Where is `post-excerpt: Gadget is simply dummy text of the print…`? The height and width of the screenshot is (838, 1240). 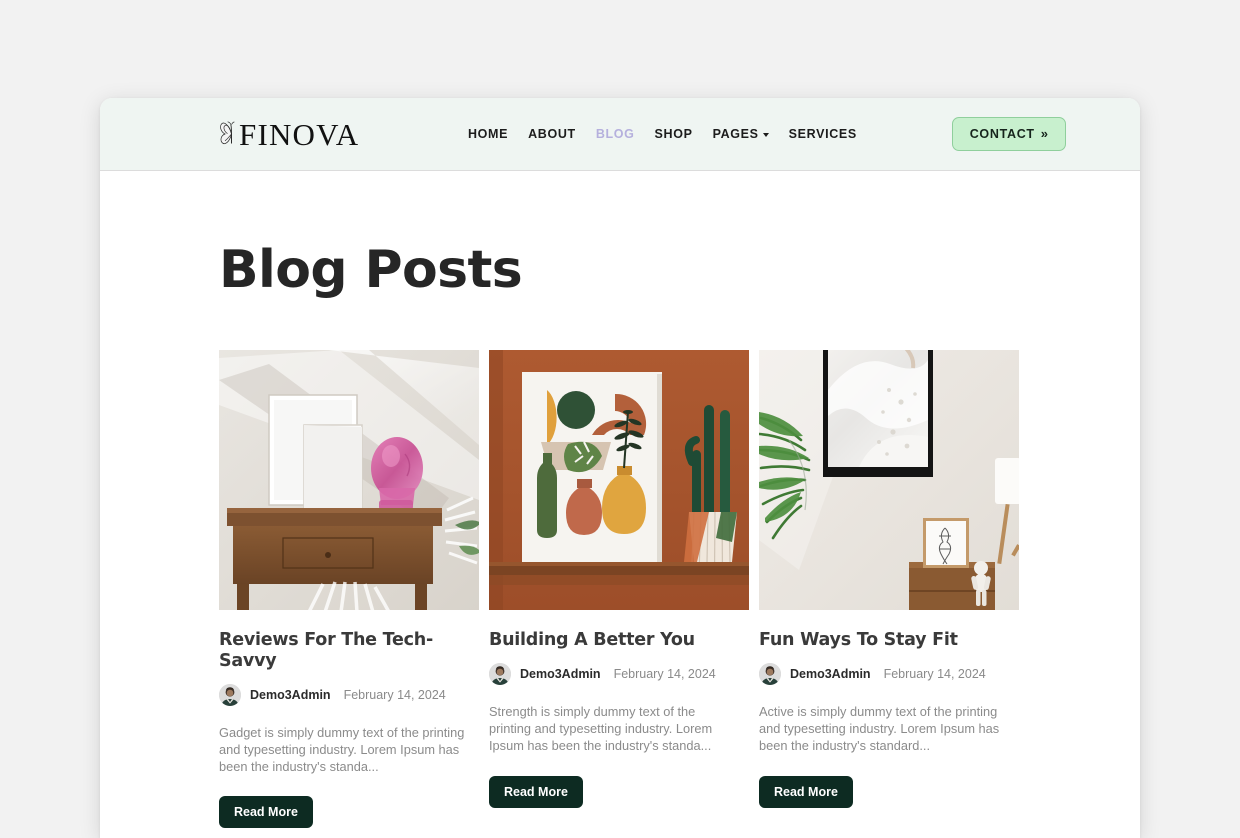 post-excerpt: Gadget is simply dummy text of the print… is located at coordinates (342, 749).